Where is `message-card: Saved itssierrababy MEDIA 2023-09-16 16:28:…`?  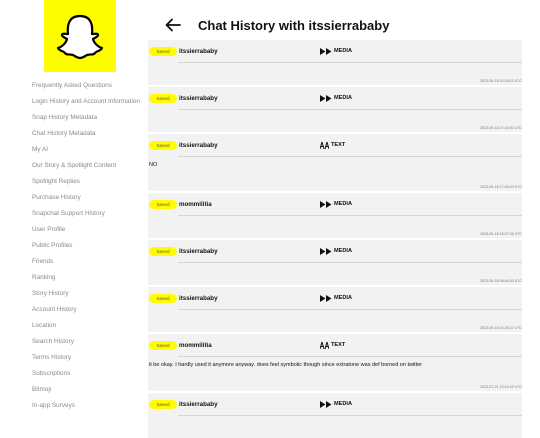
message-card: Saved itssierrababy MEDIA 2023-09-16 16:28:… is located at coordinates (335, 309).